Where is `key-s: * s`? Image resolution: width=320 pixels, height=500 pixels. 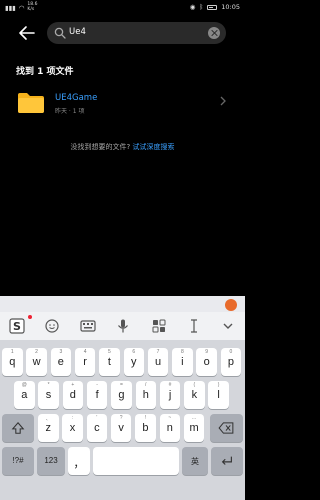 key-s: * s is located at coordinates (48, 395).